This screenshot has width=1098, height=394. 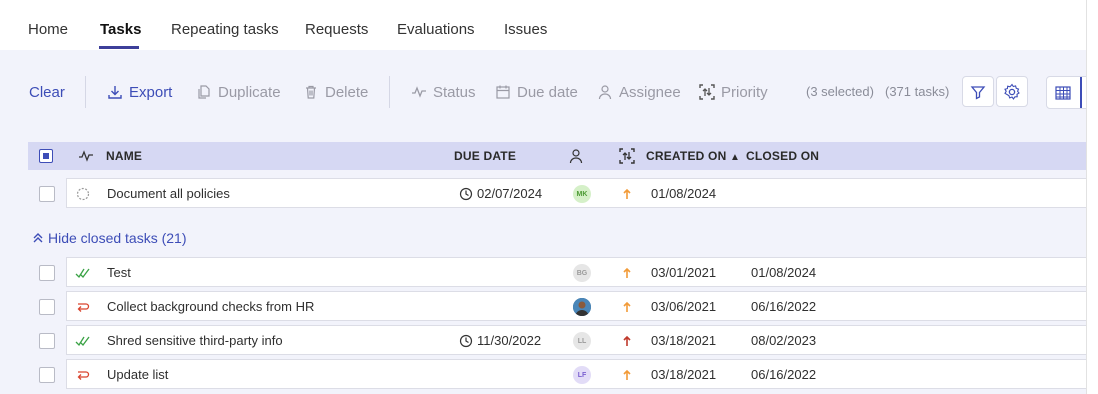 What do you see at coordinates (576, 156) in the screenshot?
I see `assignee-column-icon` at bounding box center [576, 156].